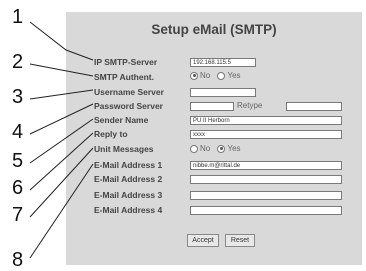 This screenshot has height=271, width=366. I want to click on sender-name-label: Sender Name, so click(121, 120).